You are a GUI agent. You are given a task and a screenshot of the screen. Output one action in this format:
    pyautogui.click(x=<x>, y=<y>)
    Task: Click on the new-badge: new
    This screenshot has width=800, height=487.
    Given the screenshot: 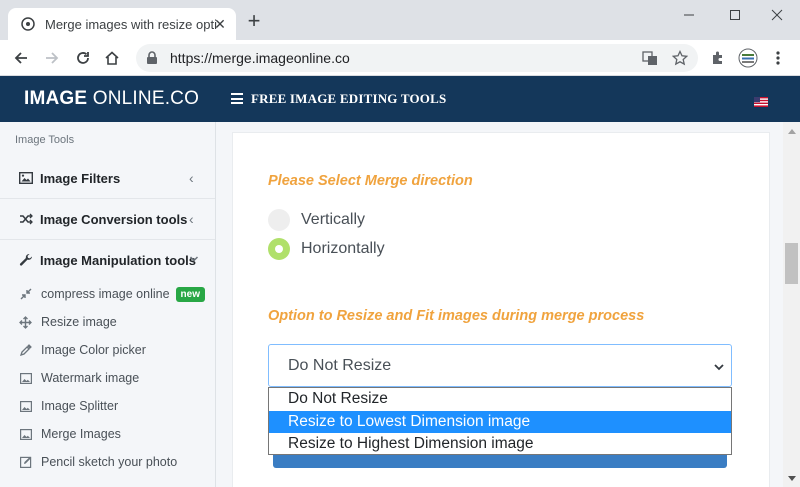 What is the action you would take?
    pyautogui.click(x=190, y=294)
    